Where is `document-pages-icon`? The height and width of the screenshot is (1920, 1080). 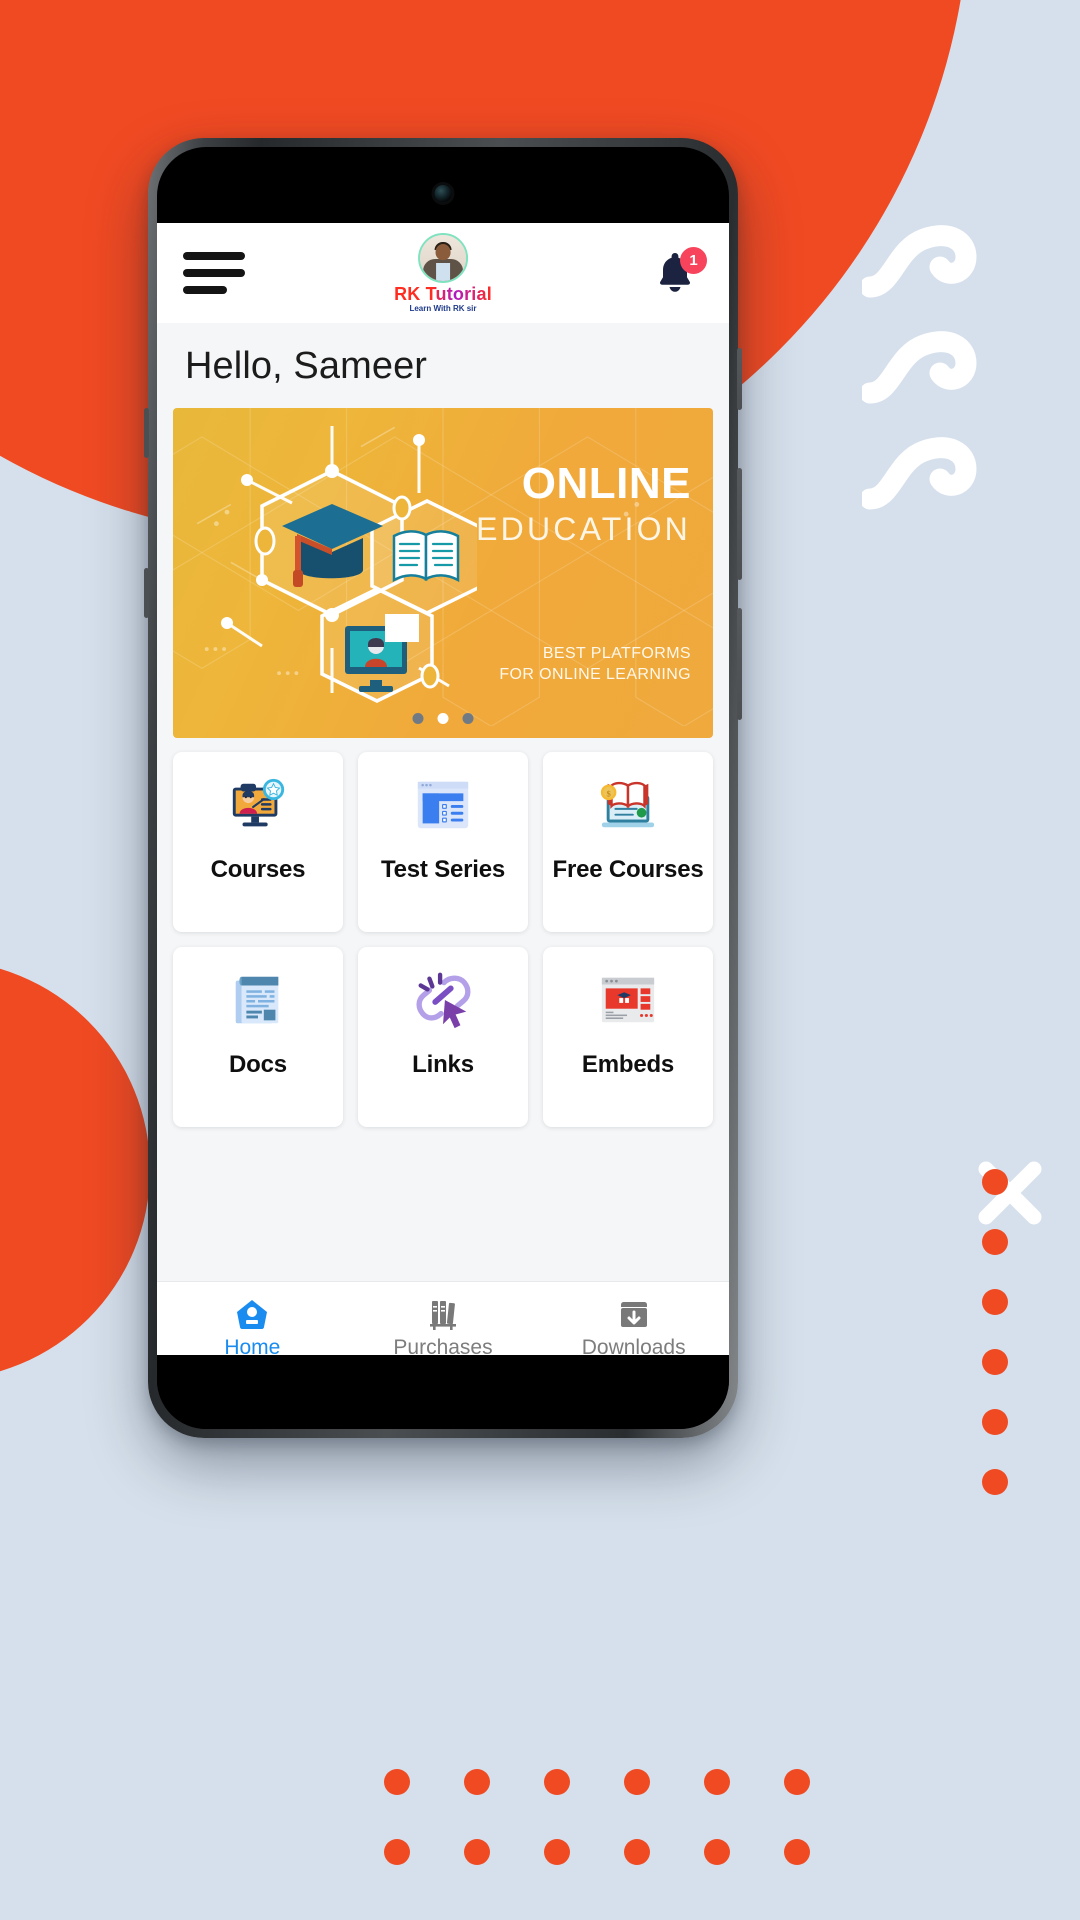
document-pages-icon is located at coordinates (257, 1000).